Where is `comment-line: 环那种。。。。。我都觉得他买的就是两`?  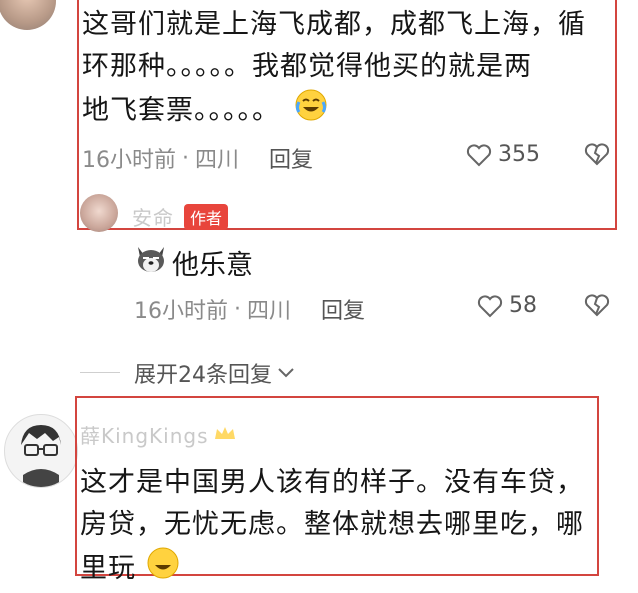 comment-line: 环那种。。。。。我都觉得他买的就是两 is located at coordinates (307, 66).